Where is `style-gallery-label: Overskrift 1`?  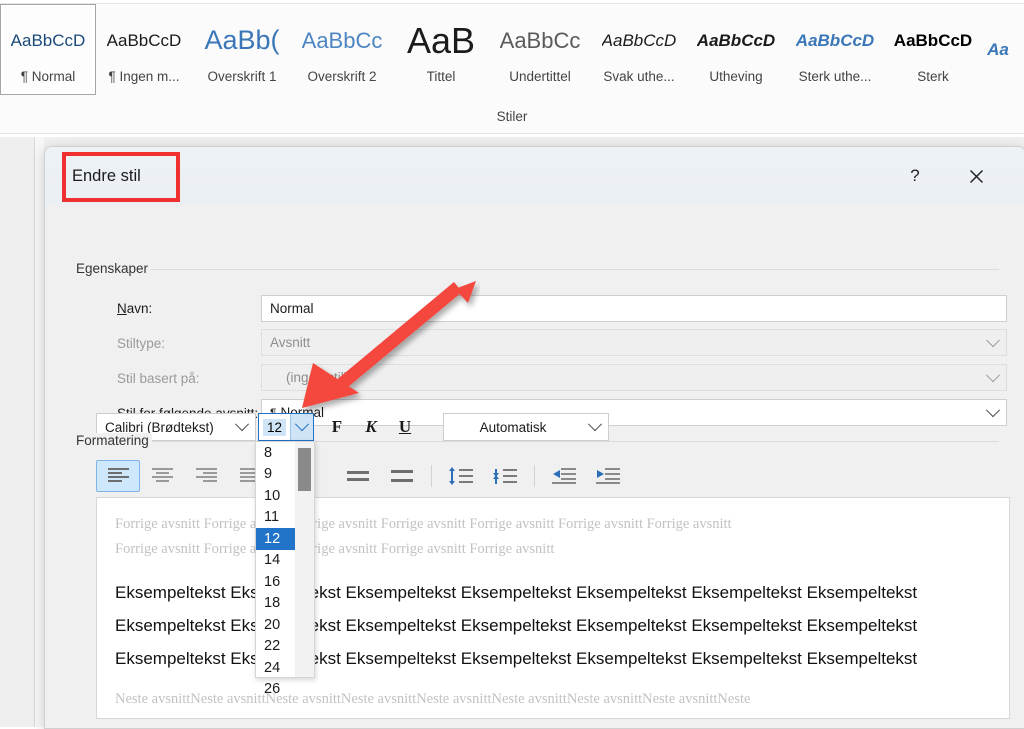 style-gallery-label: Overskrift 1 is located at coordinates (242, 76).